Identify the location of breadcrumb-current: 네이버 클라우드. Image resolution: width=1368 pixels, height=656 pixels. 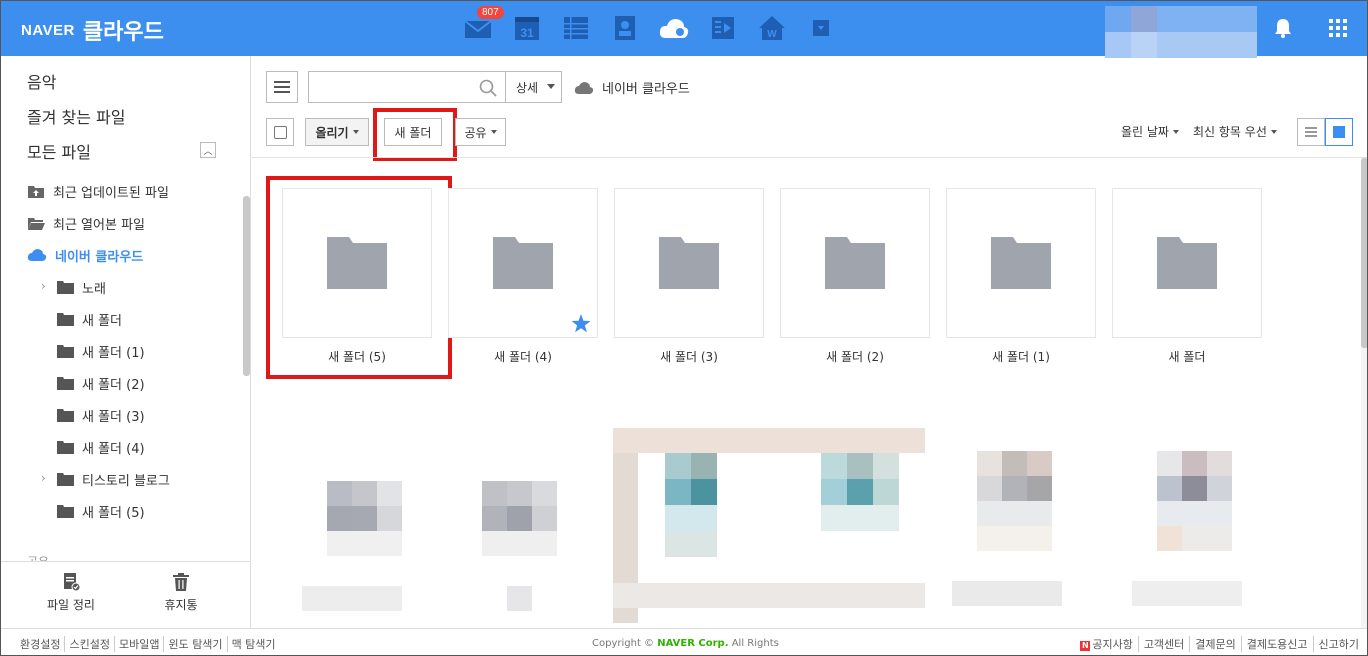
(646, 87).